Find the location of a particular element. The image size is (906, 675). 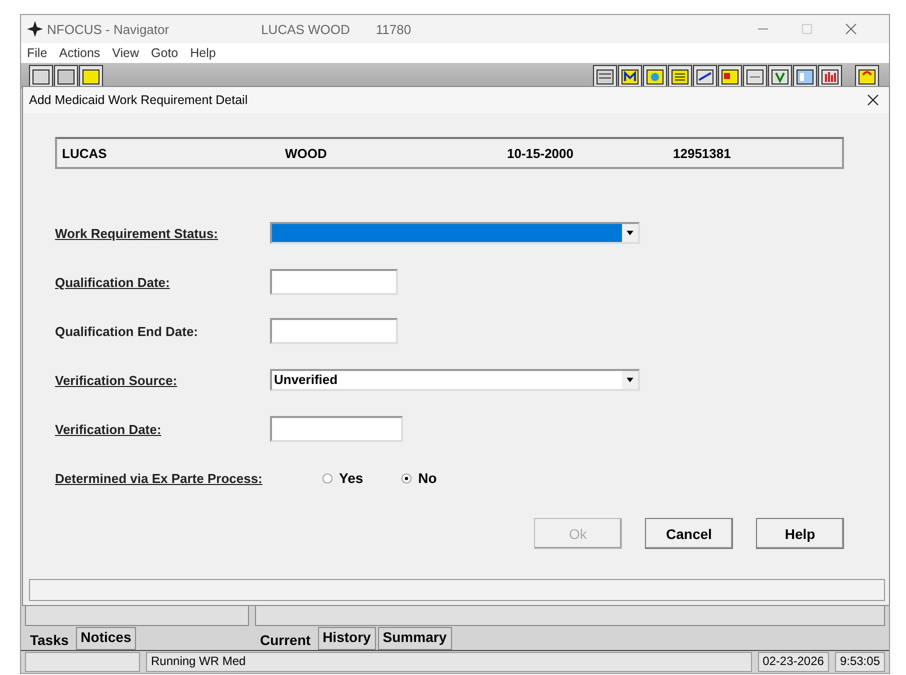

tab: Notices is located at coordinates (106, 638).